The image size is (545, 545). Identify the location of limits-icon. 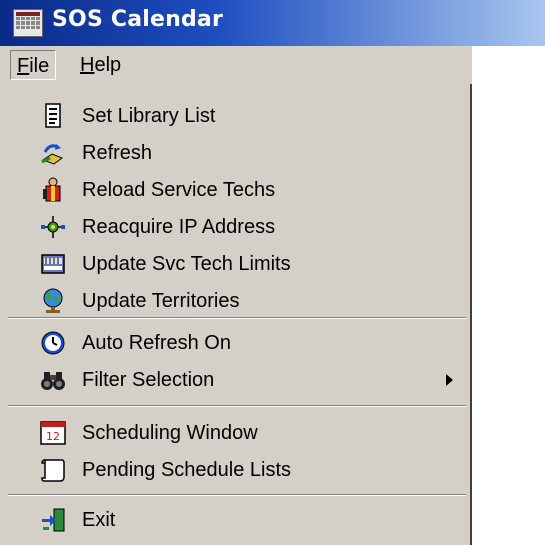
(53, 264).